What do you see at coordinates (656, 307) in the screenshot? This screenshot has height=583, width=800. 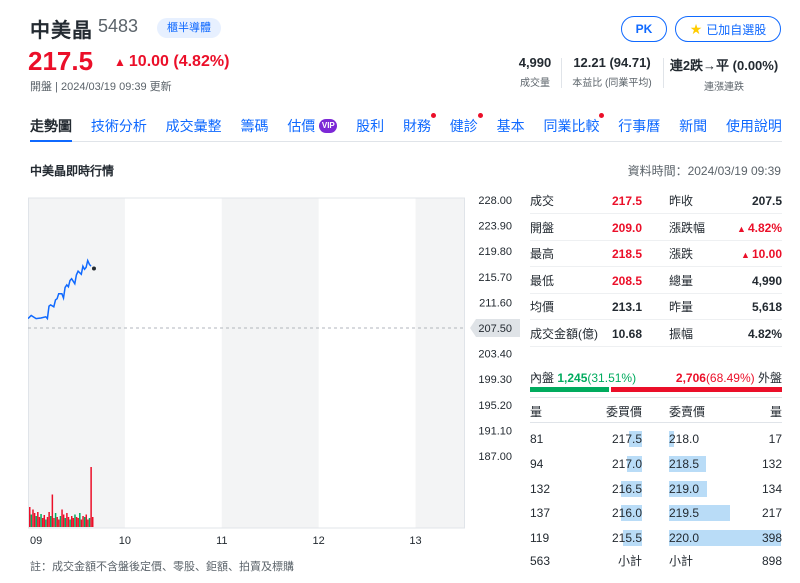 I see `quote-row: 均價 213.1 昨量 5,618` at bounding box center [656, 307].